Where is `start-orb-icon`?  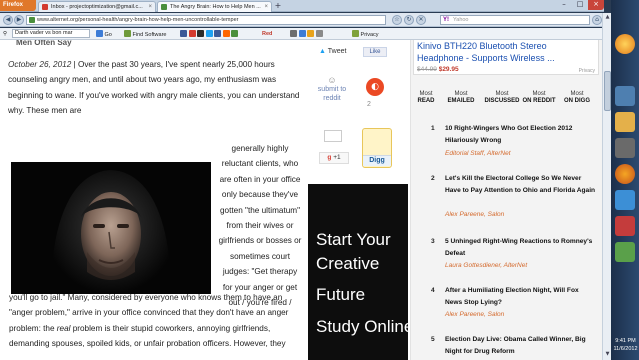 start-orb-icon is located at coordinates (625, 44).